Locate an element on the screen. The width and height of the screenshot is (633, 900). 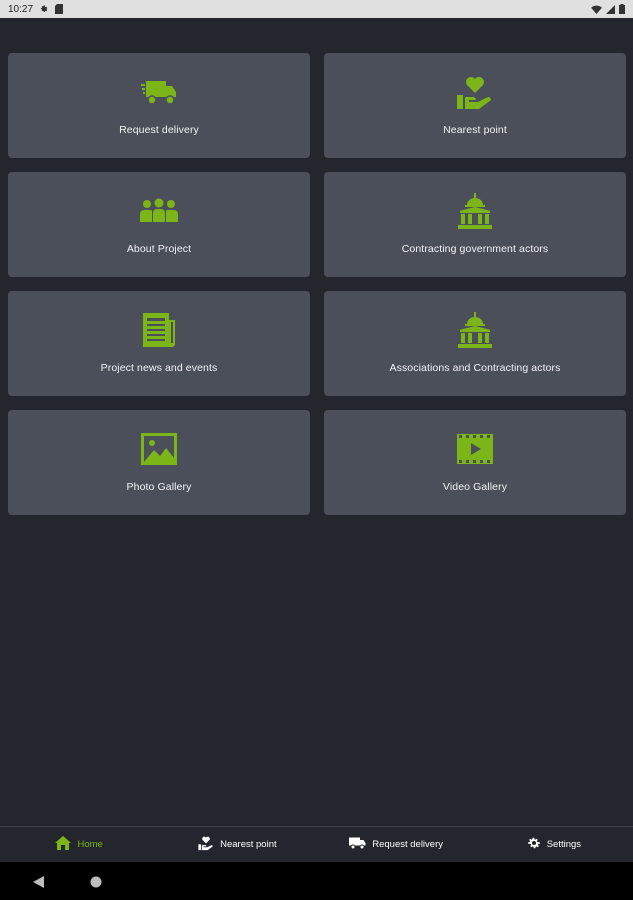
tile-label: Request delivery is located at coordinates (159, 130).